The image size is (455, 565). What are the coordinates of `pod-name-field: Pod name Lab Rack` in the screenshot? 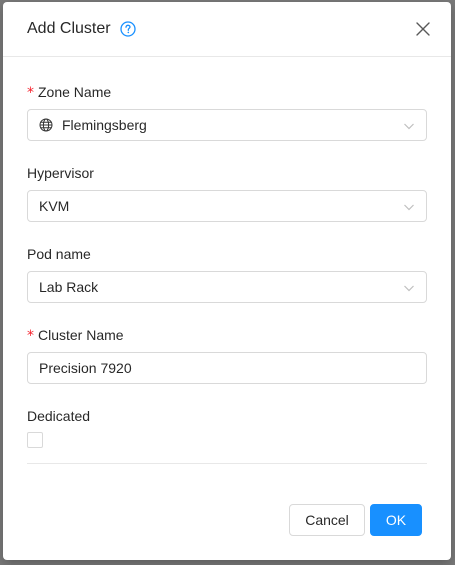 It's located at (227, 274).